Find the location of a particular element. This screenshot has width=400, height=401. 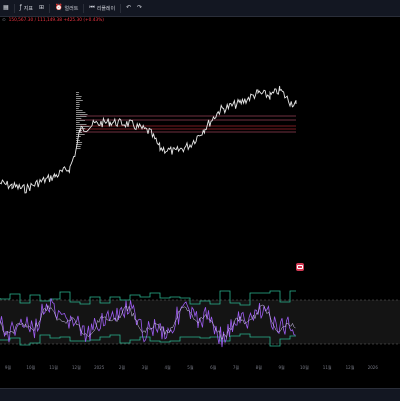

apps-icon: ⊞ is located at coordinates (42, 7).